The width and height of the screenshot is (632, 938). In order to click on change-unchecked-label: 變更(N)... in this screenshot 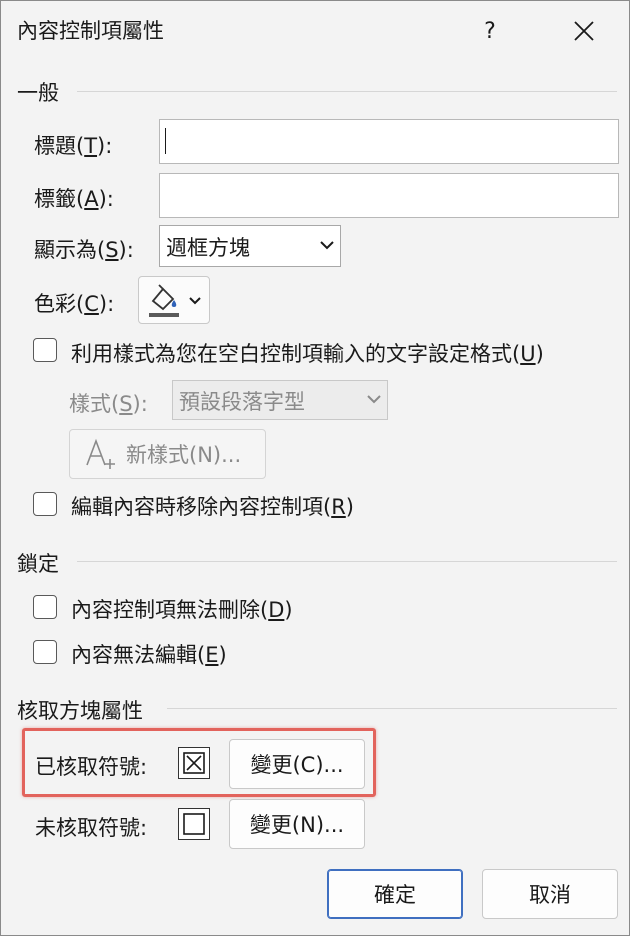, I will do `click(297, 825)`.